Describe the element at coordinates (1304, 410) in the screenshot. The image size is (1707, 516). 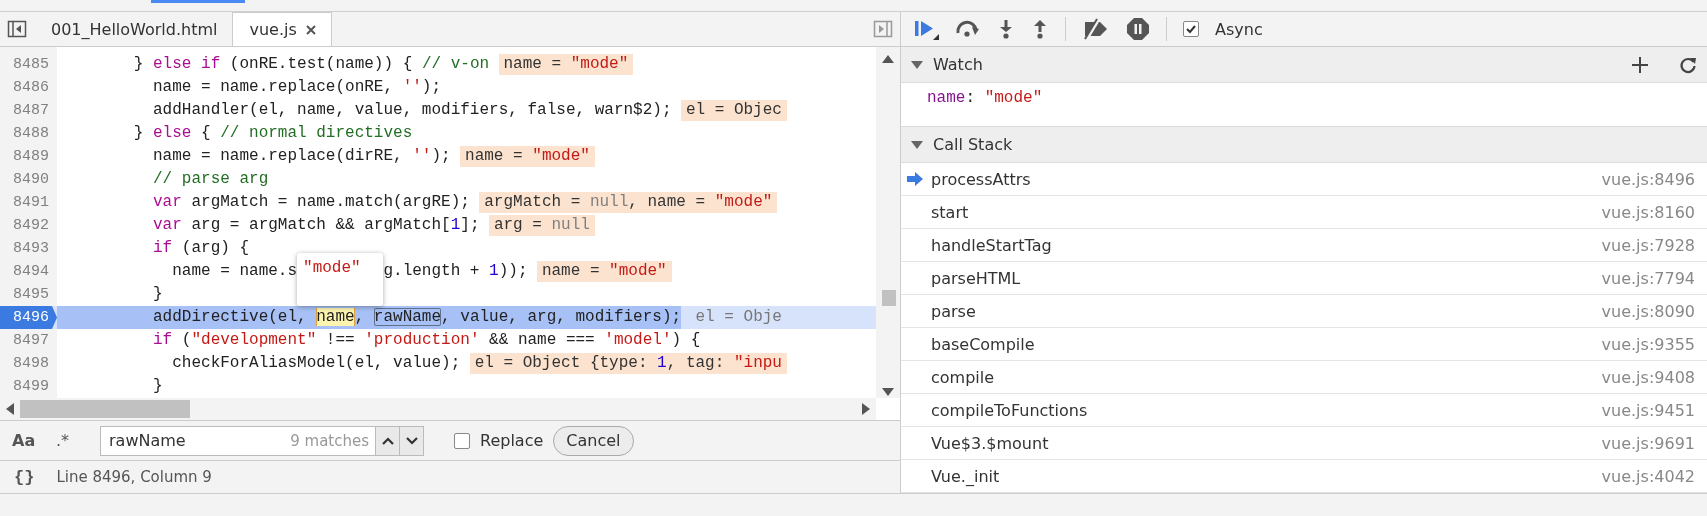
I see `call-frame: compileToFunctions vue.js:9451` at that location.